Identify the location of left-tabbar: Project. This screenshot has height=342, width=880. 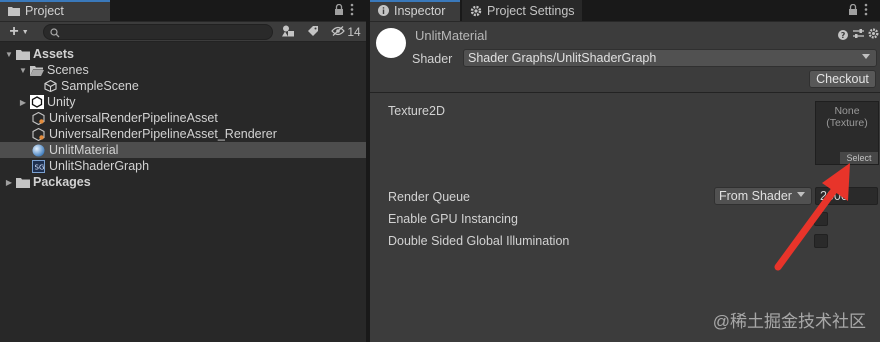
(183, 10).